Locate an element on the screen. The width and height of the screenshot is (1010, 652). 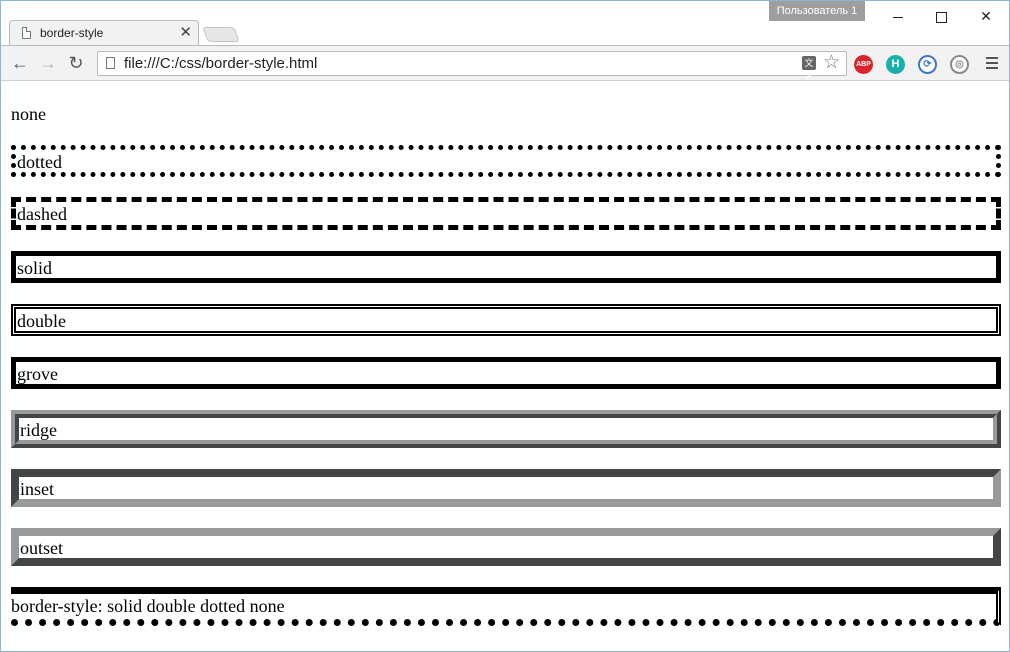
close-tab-icon: ✕ is located at coordinates (185, 33).